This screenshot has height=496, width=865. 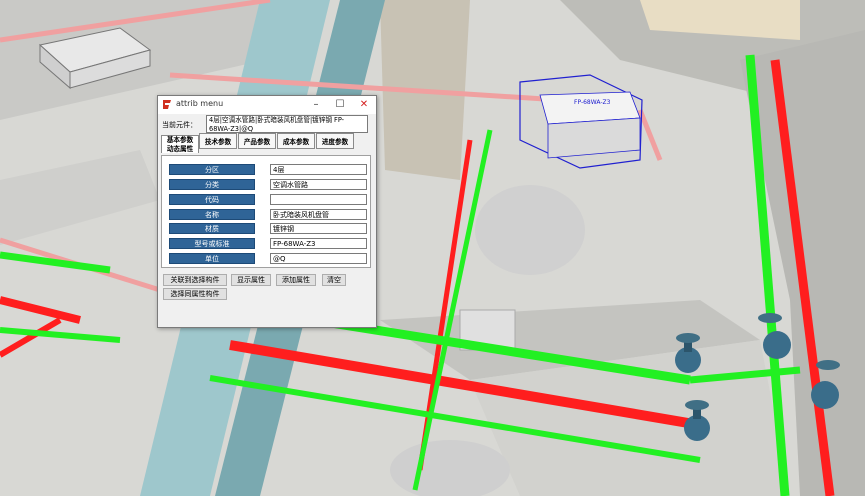 I want to click on window-title: attrib menu, so click(x=200, y=103).